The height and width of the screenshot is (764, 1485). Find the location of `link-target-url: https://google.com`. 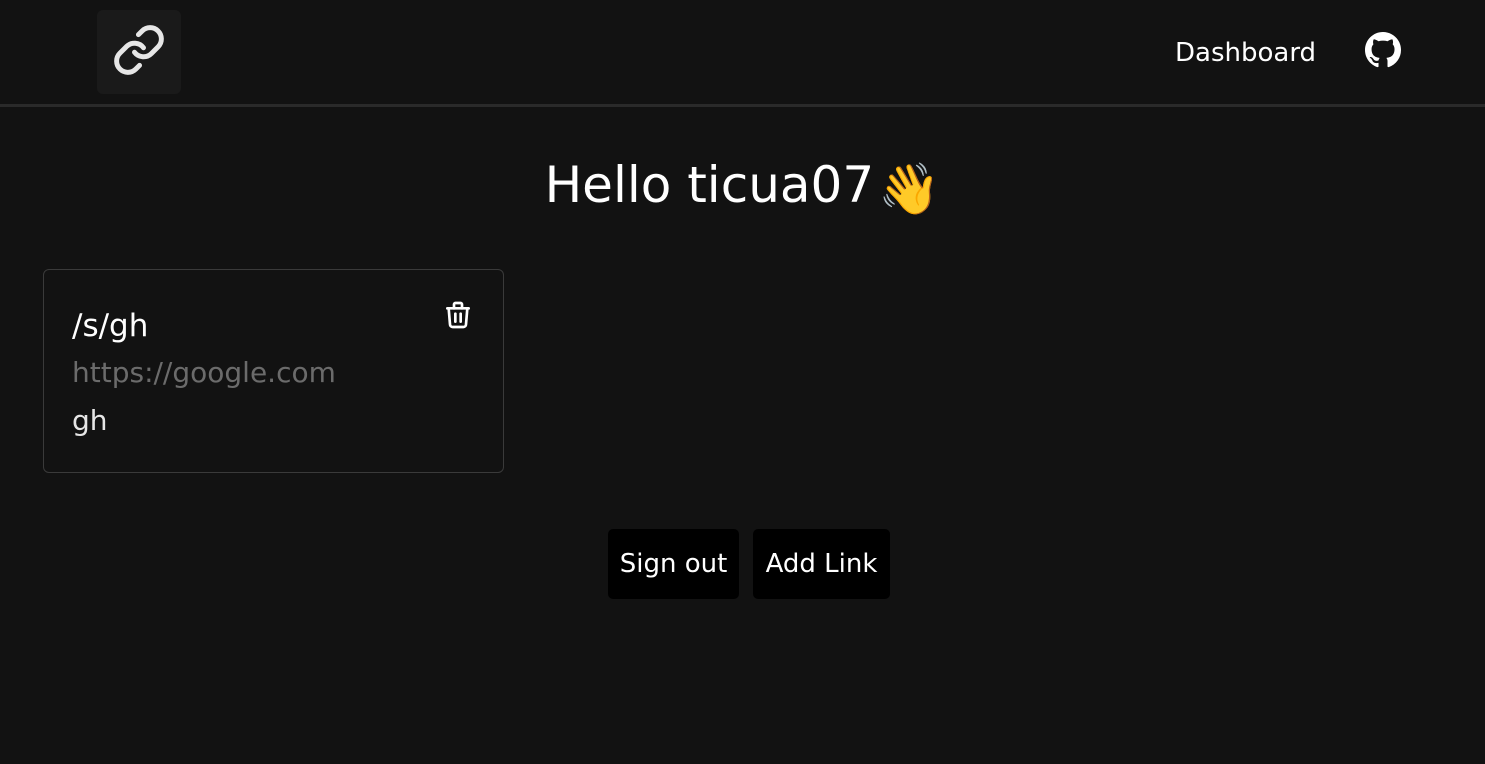

link-target-url: https://google.com is located at coordinates (204, 372).